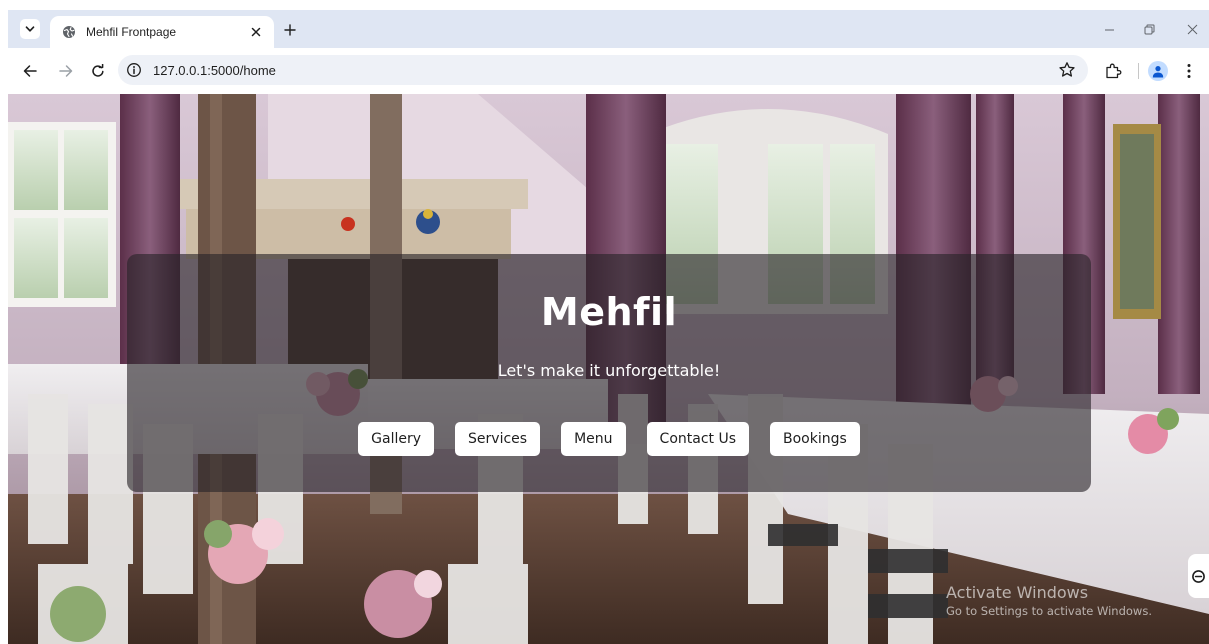  I want to click on forward-button, so click(66, 71).